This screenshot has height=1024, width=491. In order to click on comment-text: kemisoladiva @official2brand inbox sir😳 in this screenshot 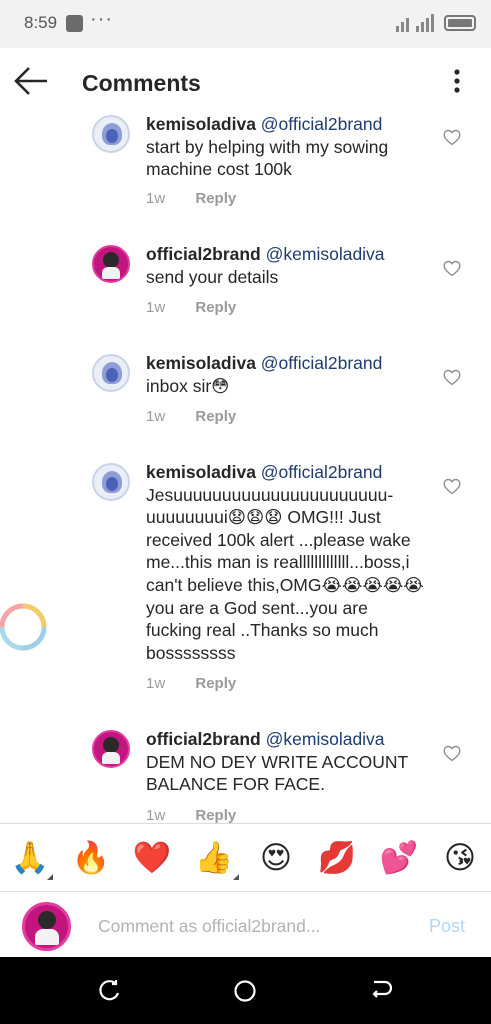, I will do `click(286, 374)`.